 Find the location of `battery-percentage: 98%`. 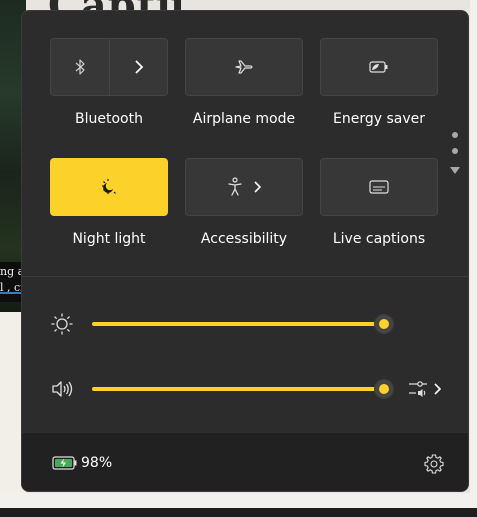

battery-percentage: 98% is located at coordinates (97, 463).